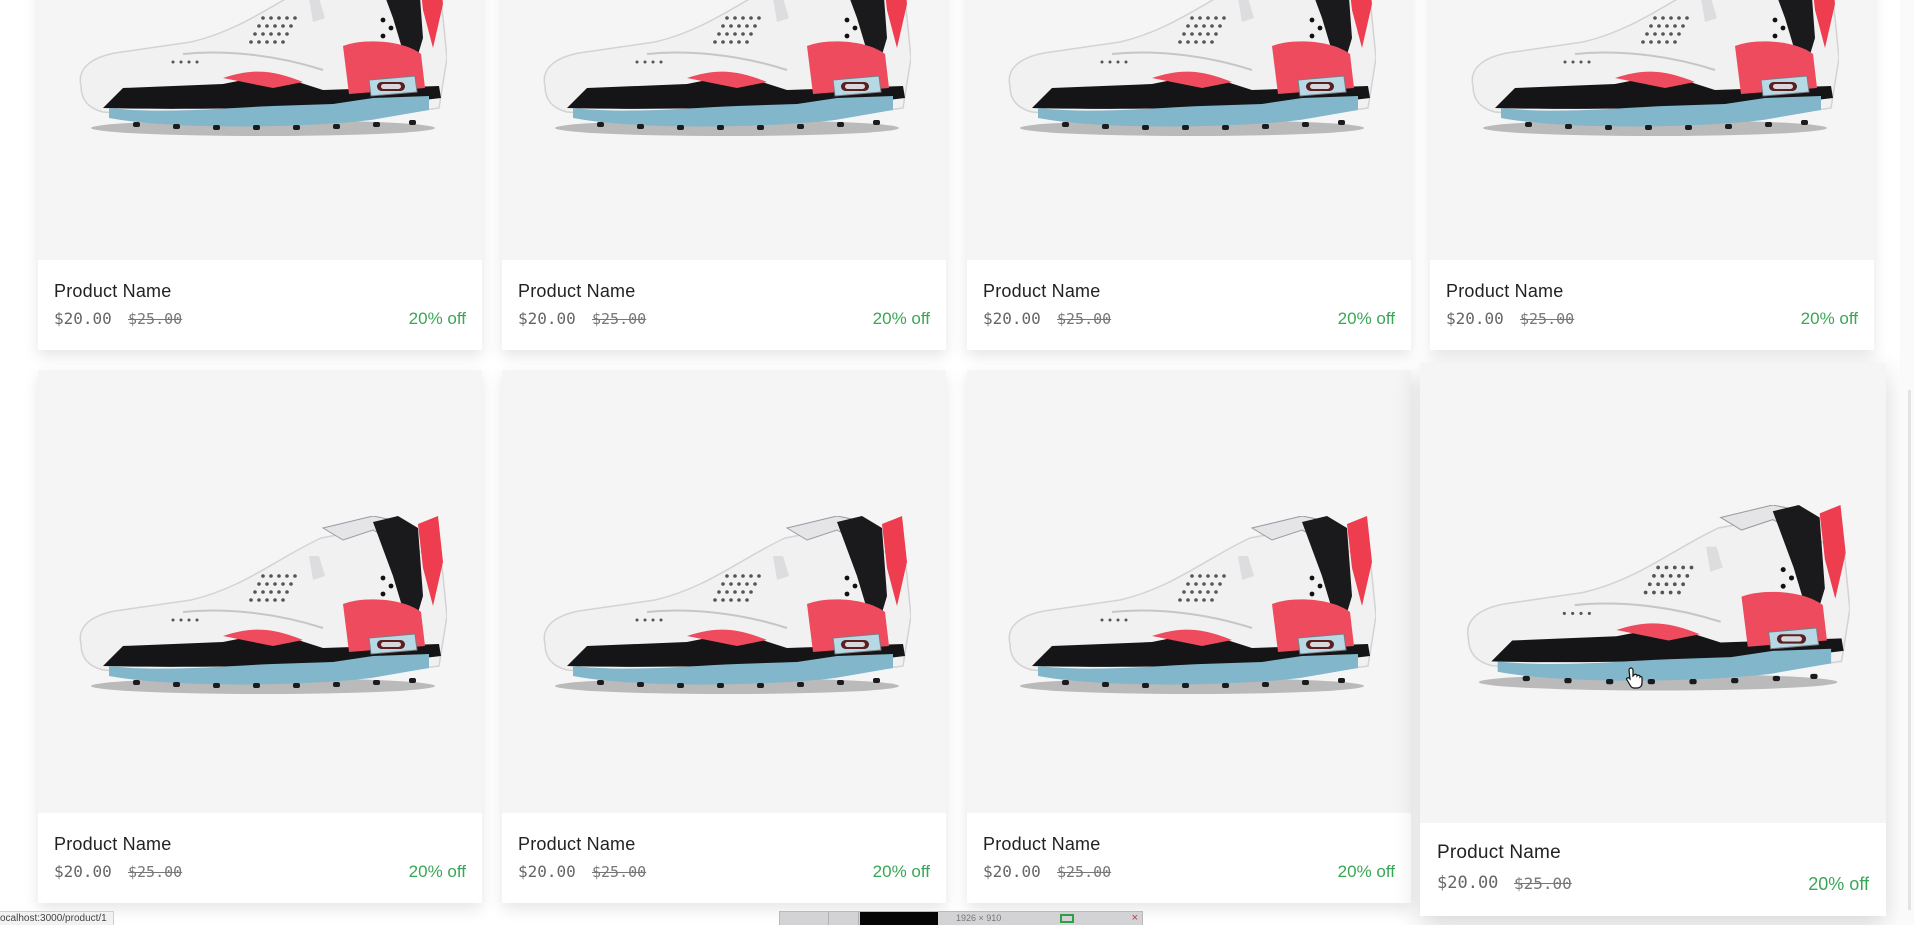 This screenshot has height=925, width=1914. Describe the element at coordinates (1634, 678) in the screenshot. I see `hand-pointer-icon` at that location.